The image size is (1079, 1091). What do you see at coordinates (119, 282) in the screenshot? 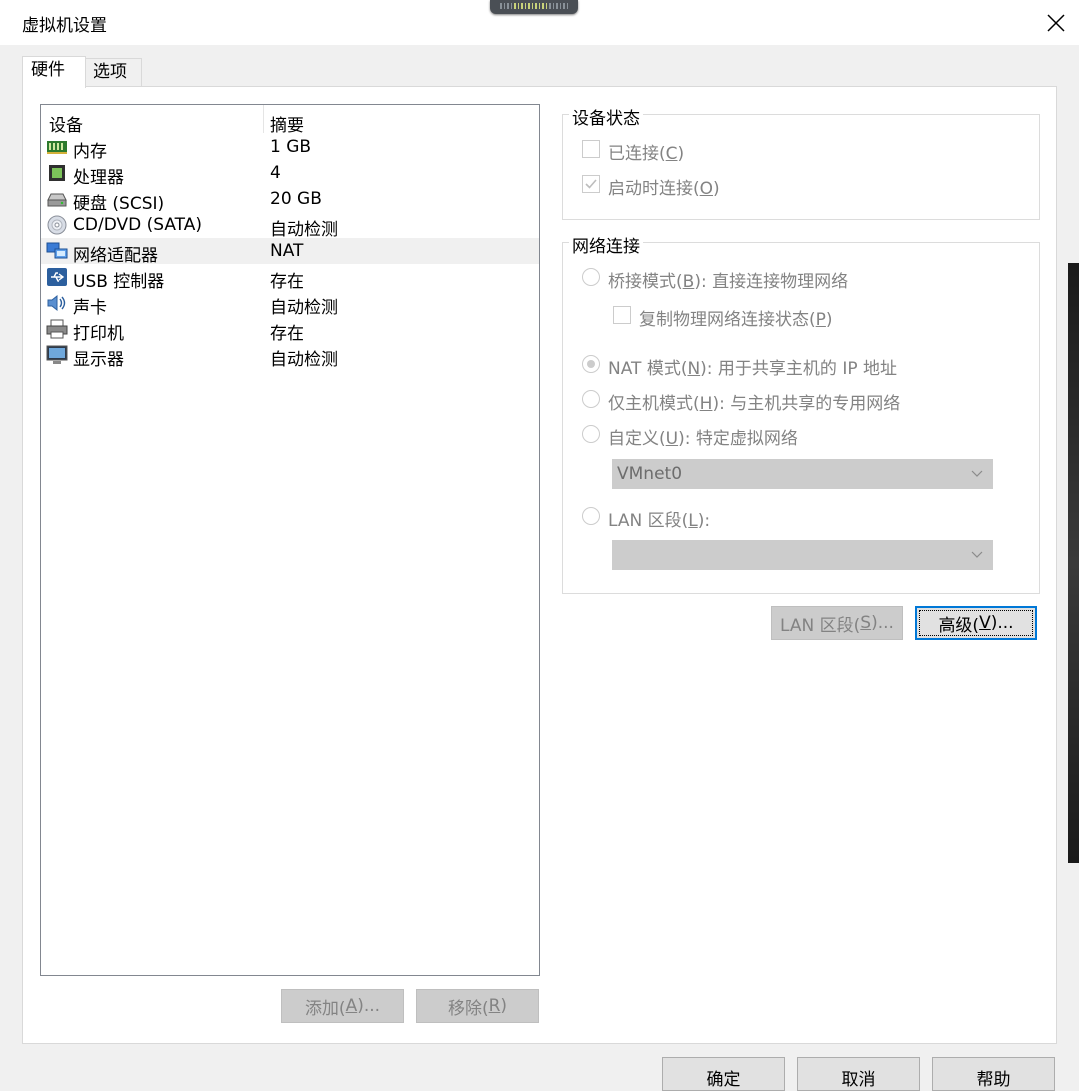
I see `device-name: USB 控制器` at bounding box center [119, 282].